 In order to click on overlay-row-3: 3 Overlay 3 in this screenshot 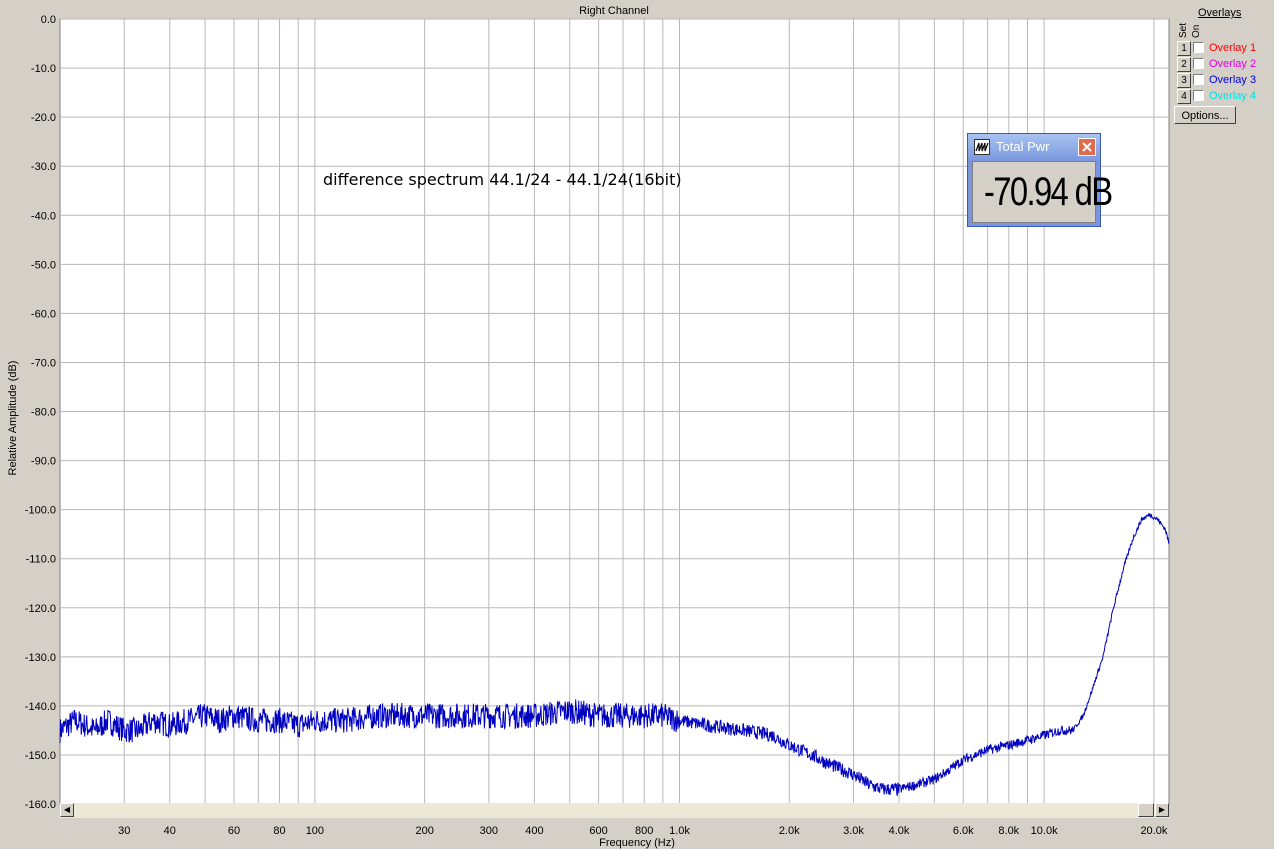, I will do `click(1225, 80)`.